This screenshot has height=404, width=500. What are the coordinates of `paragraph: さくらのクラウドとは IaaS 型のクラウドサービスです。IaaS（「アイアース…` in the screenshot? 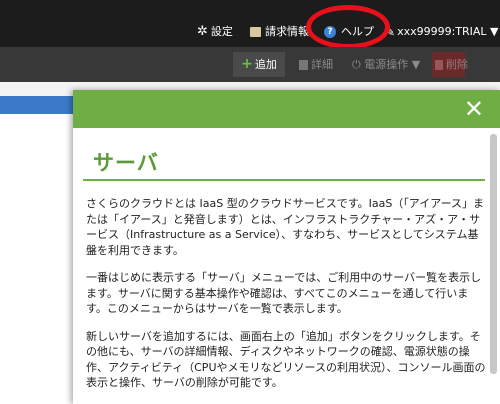 It's located at (285, 227).